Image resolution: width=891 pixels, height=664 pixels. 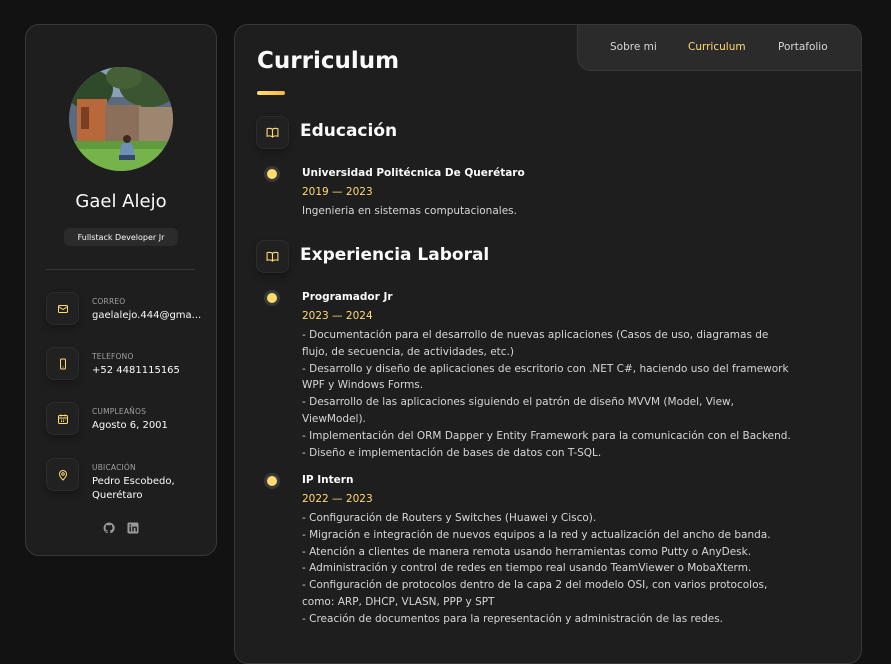 What do you see at coordinates (349, 131) in the screenshot?
I see `section-title-education: Educación` at bounding box center [349, 131].